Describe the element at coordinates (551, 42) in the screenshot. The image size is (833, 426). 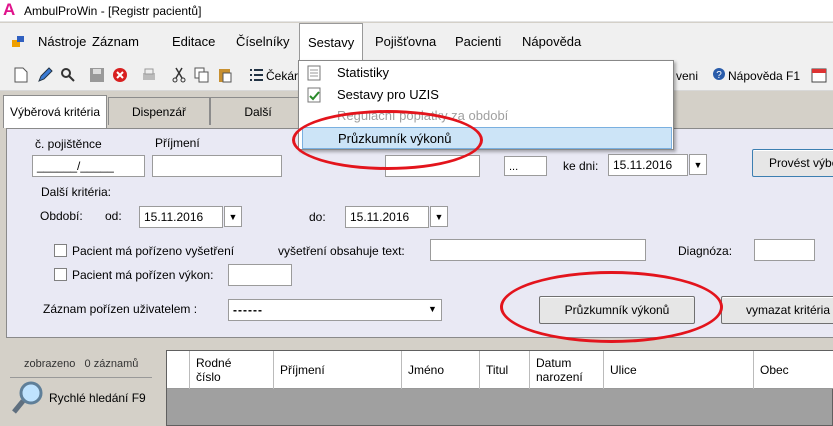
I see `menu-napoveda: Nápověda` at that location.